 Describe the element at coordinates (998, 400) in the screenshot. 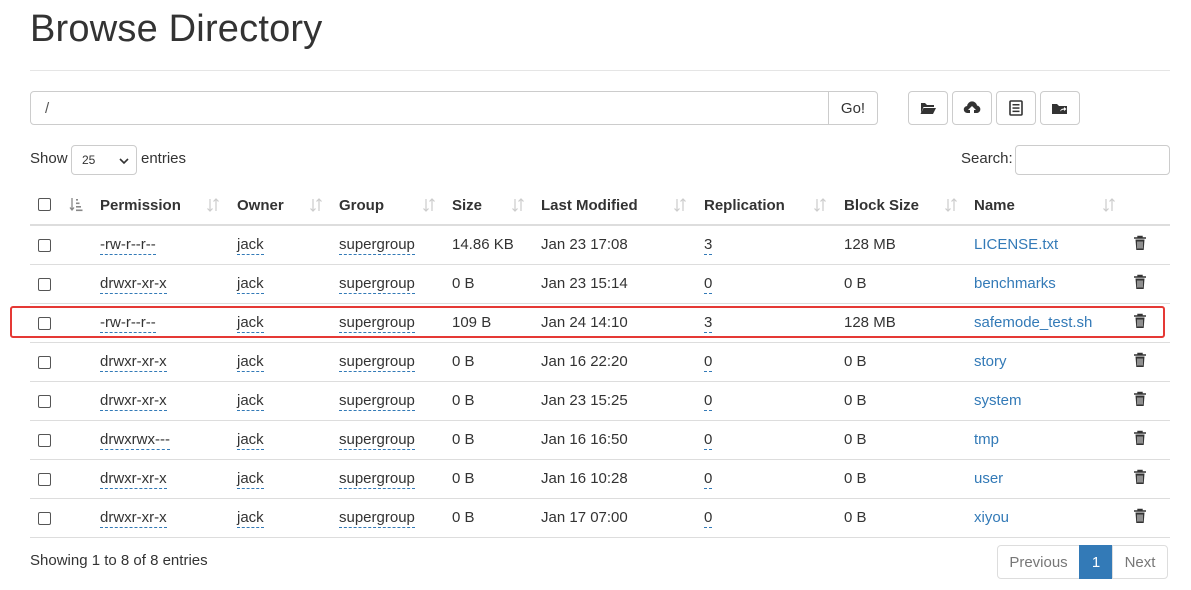

I see `file-name-link: system` at that location.